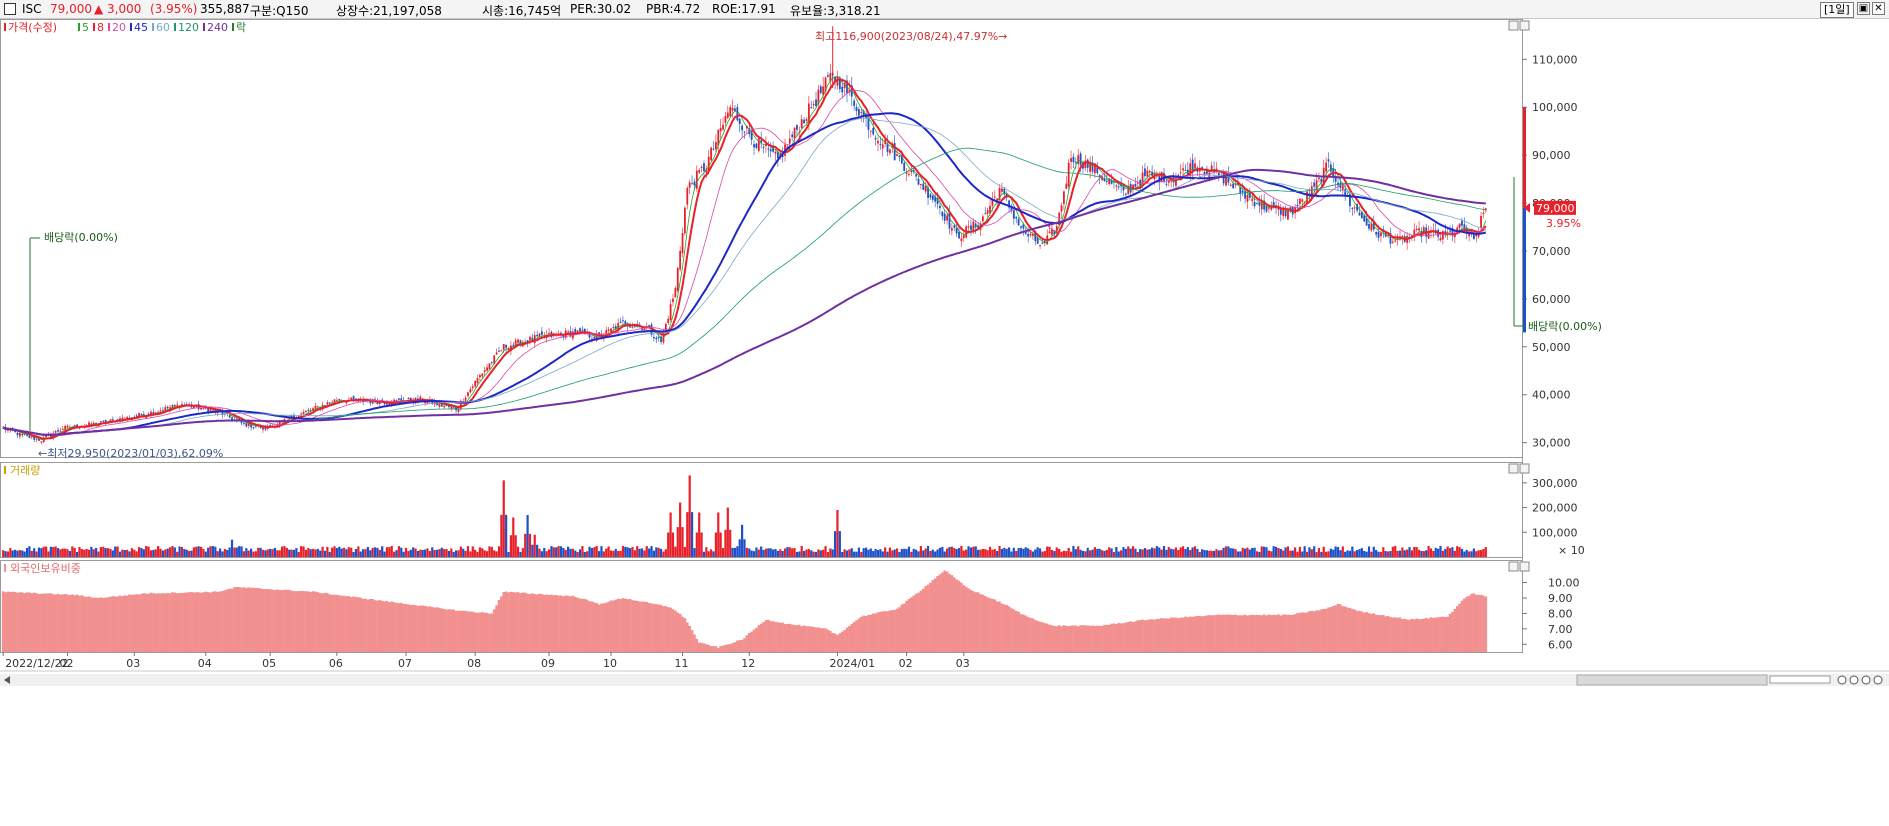 The image size is (1889, 826). Describe the element at coordinates (94, 27) in the screenshot. I see `legend-swatch` at that location.